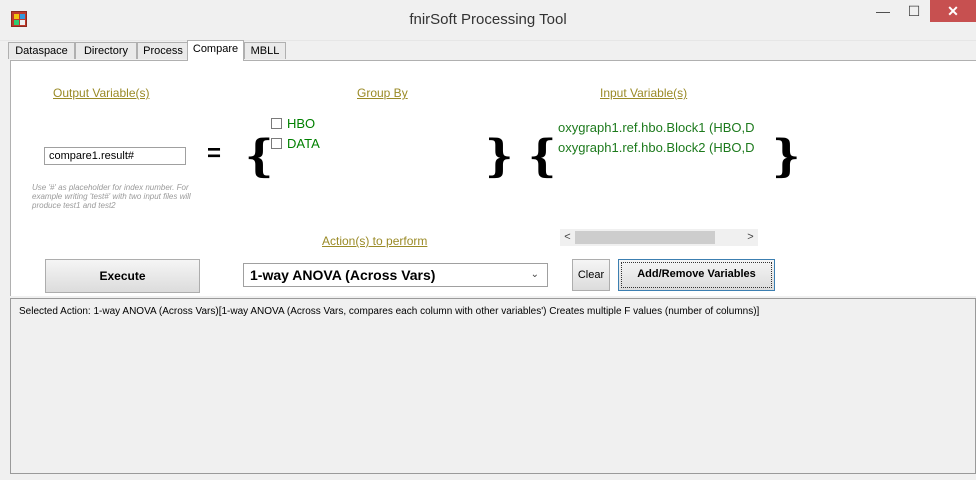 This screenshot has height=480, width=976. Describe the element at coordinates (542, 156) in the screenshot. I see `input-open-brace: {` at that location.